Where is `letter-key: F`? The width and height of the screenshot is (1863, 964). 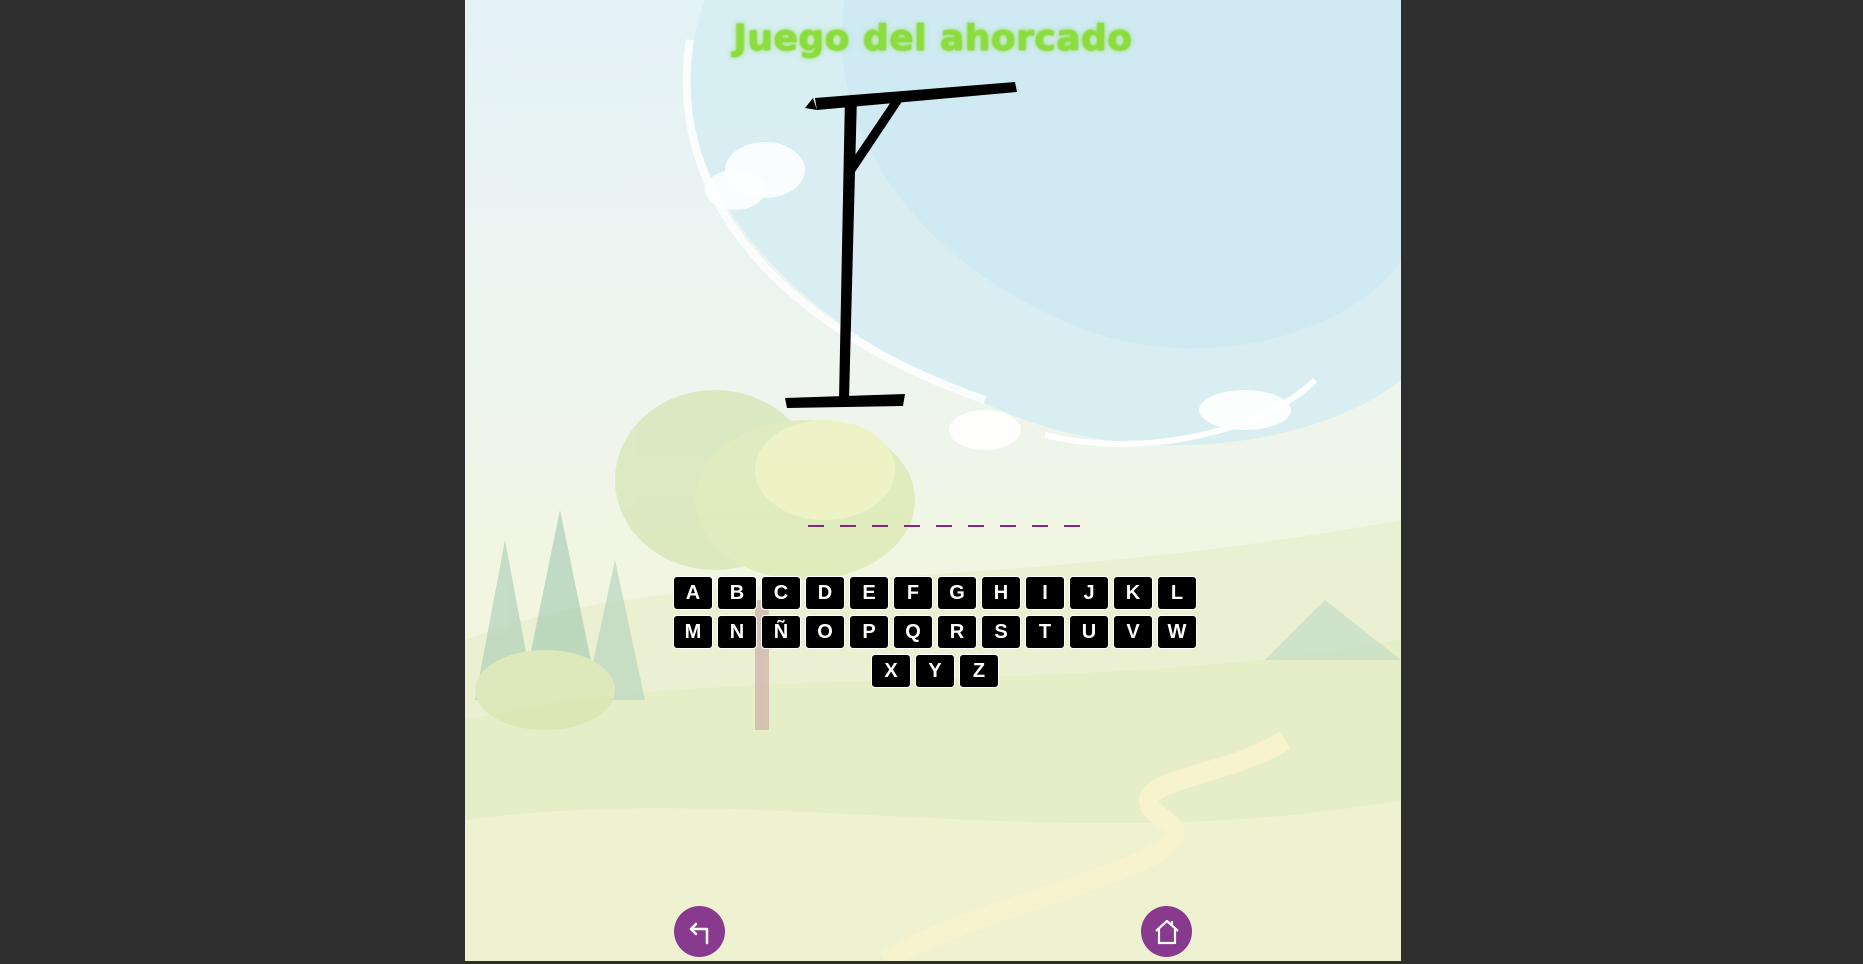 letter-key: F is located at coordinates (913, 593).